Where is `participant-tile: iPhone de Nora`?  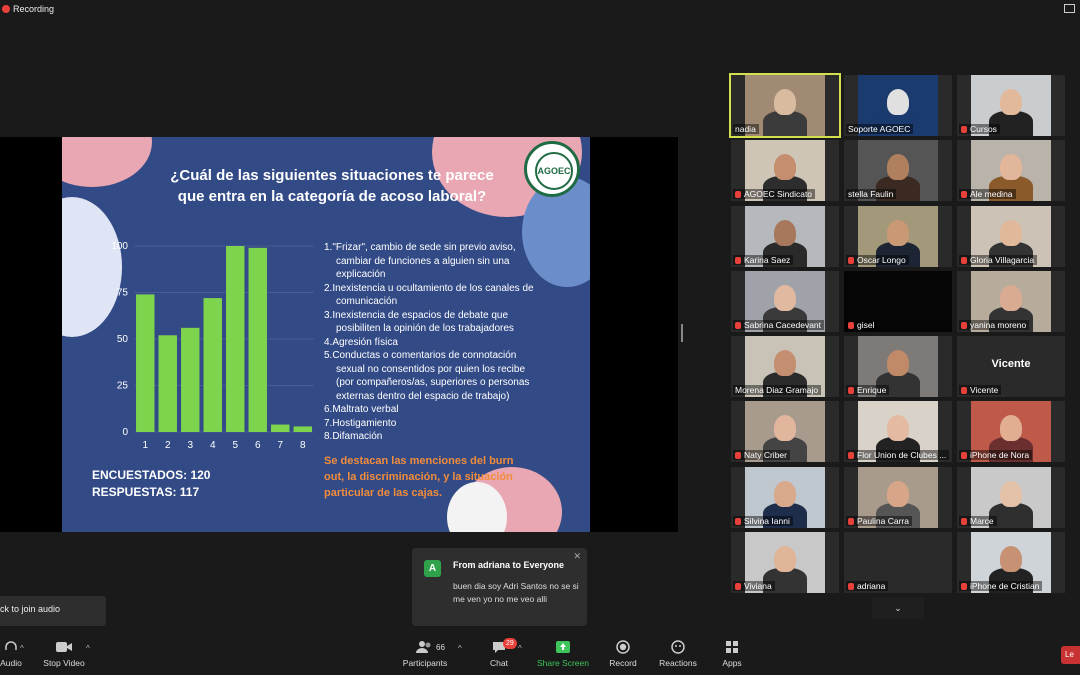 participant-tile: iPhone de Nora is located at coordinates (1011, 431).